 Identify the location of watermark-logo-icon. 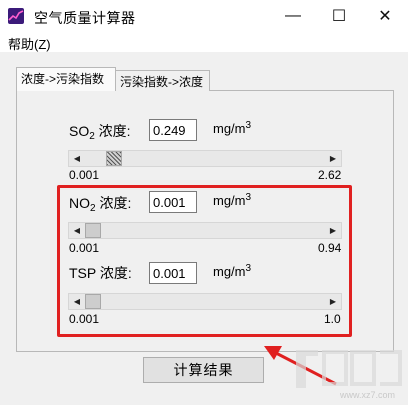
(349, 369).